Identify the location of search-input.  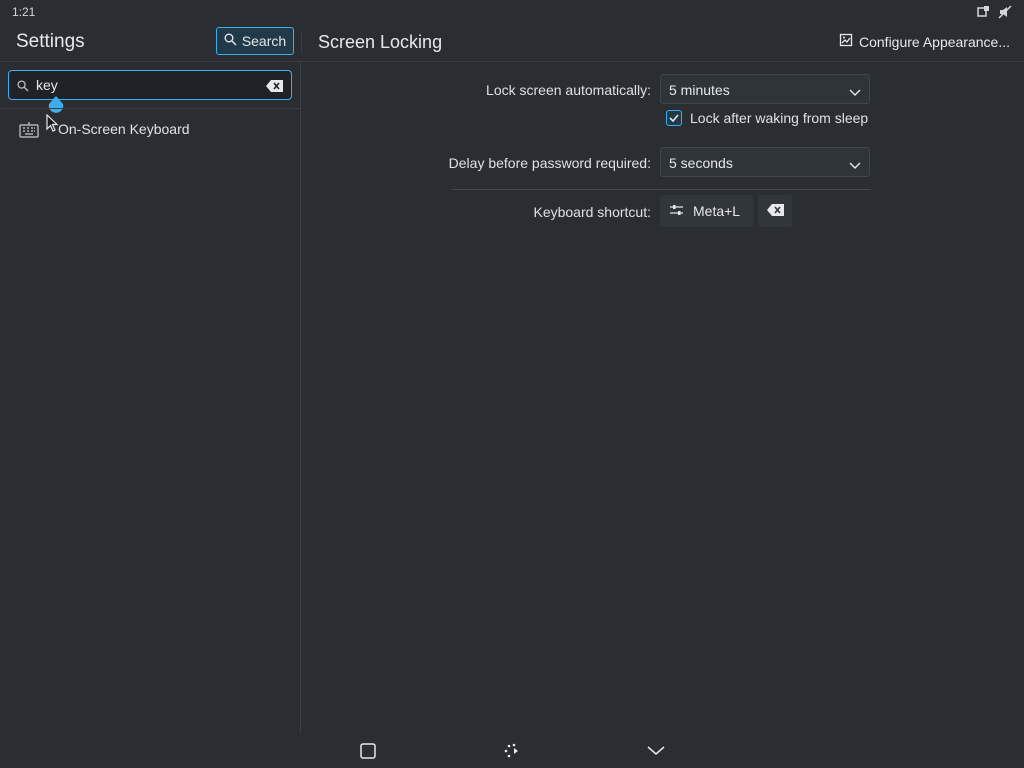
(146, 85).